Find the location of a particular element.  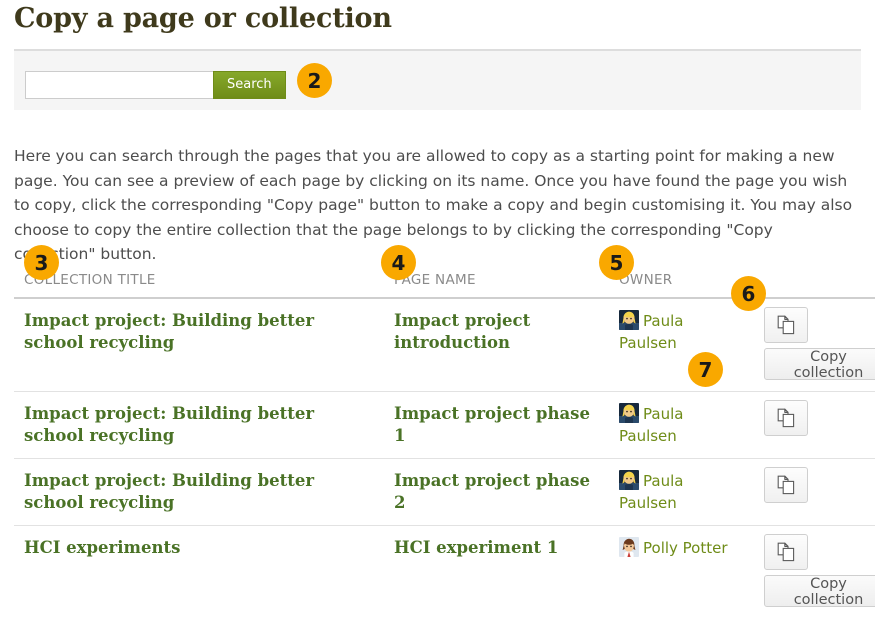

annotation-badge-3: 3 is located at coordinates (41, 262).